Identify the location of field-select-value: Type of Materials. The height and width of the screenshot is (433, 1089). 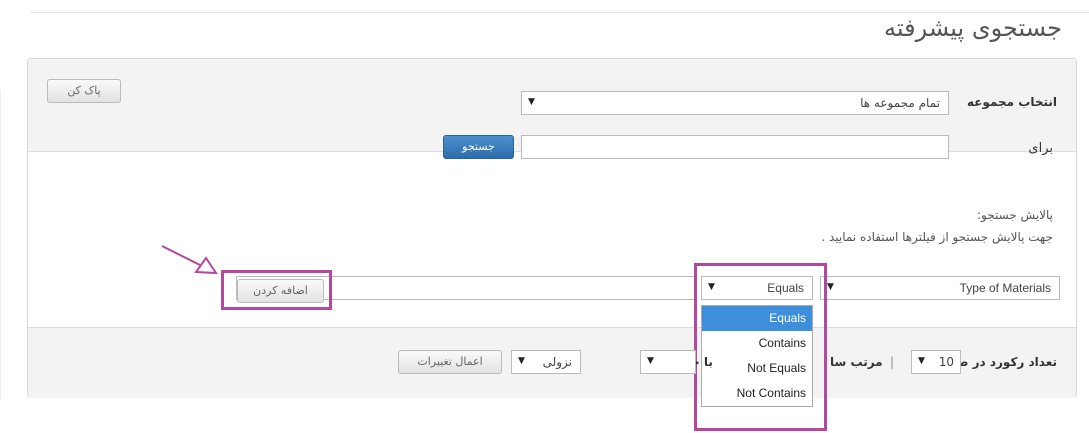
(1005, 288).